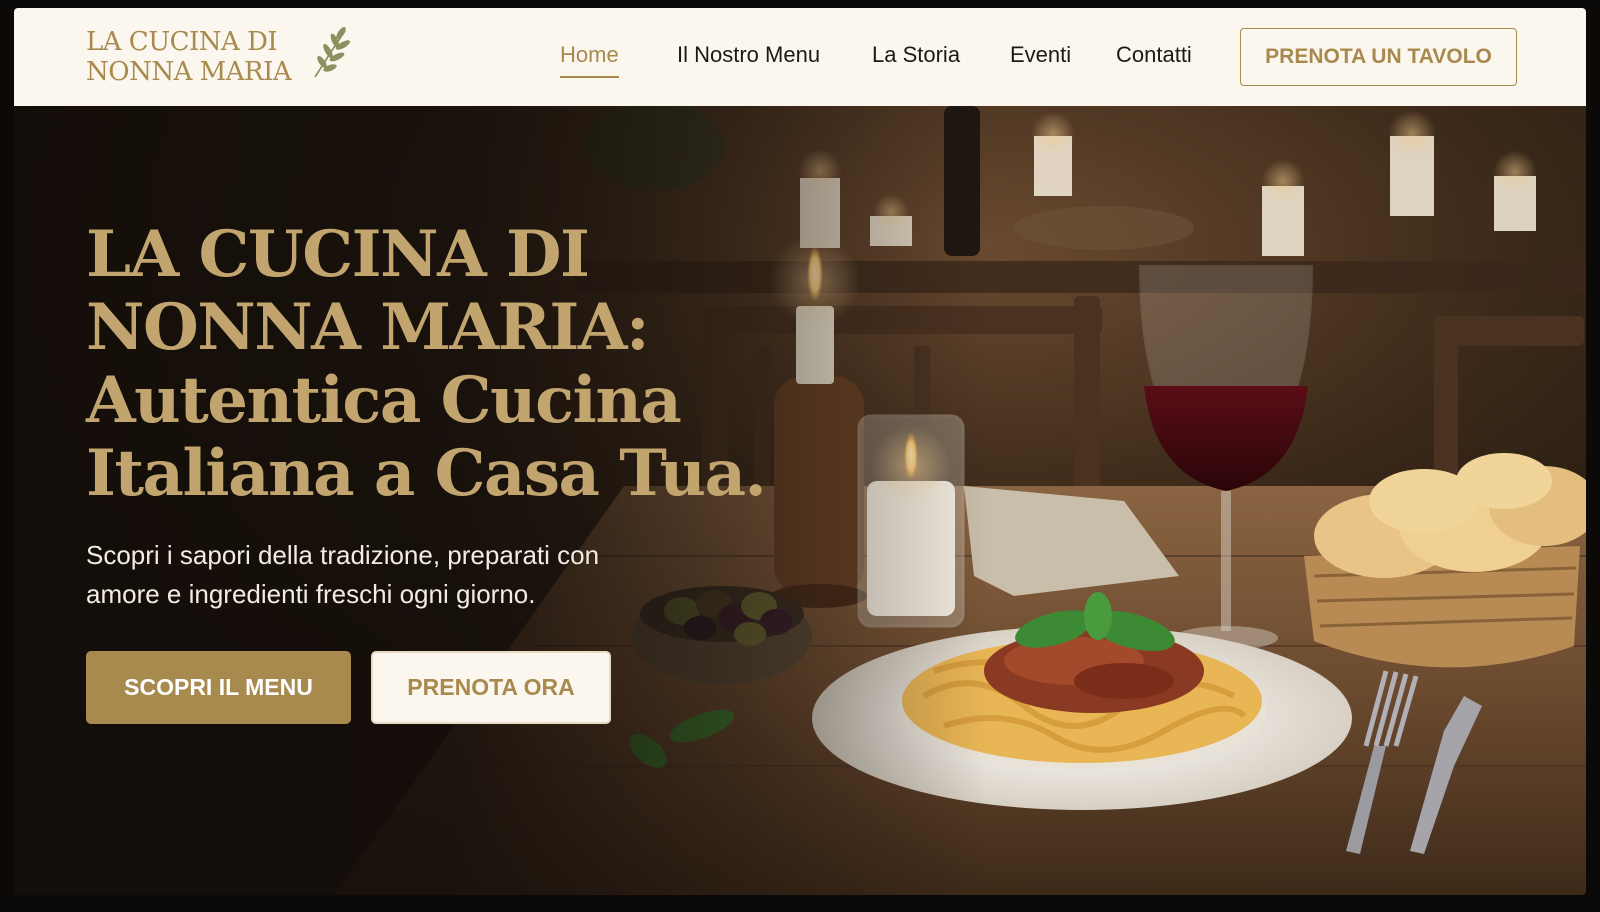 Image resolution: width=1600 pixels, height=912 pixels. What do you see at coordinates (426, 473) in the screenshot?
I see `hero-headline-line: Italiana a Casa Tua.` at bounding box center [426, 473].